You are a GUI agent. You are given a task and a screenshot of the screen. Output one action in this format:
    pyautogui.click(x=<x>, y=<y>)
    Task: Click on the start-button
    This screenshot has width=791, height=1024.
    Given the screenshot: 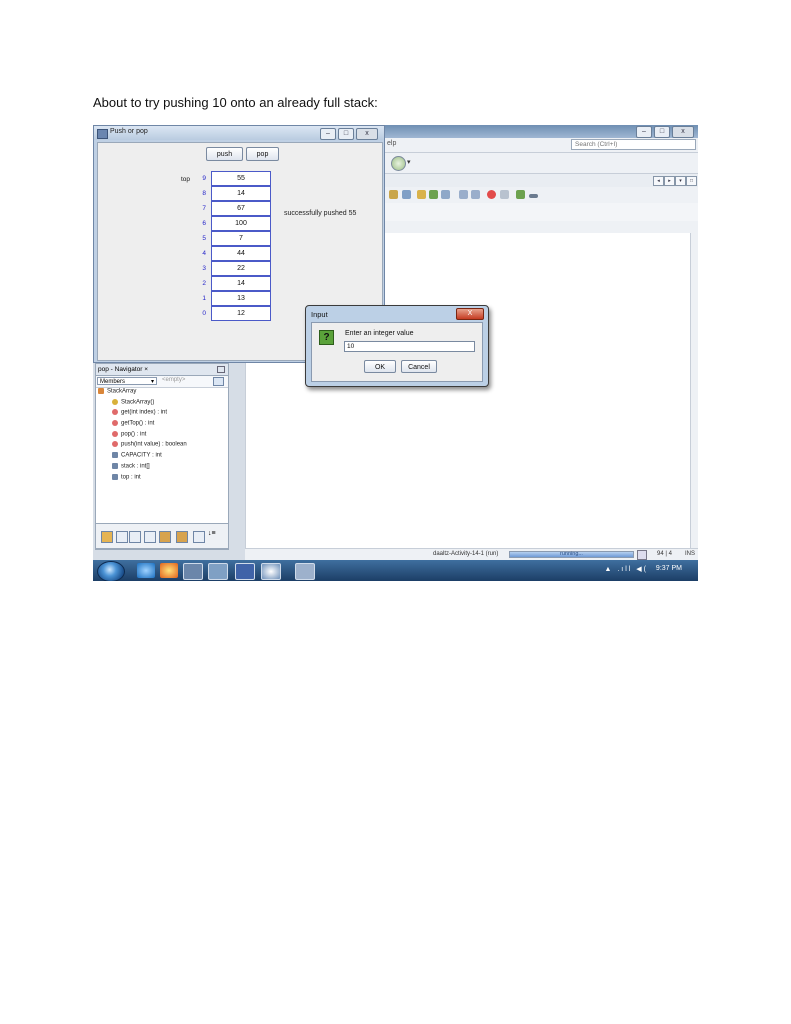 What is the action you would take?
    pyautogui.click(x=111, y=571)
    